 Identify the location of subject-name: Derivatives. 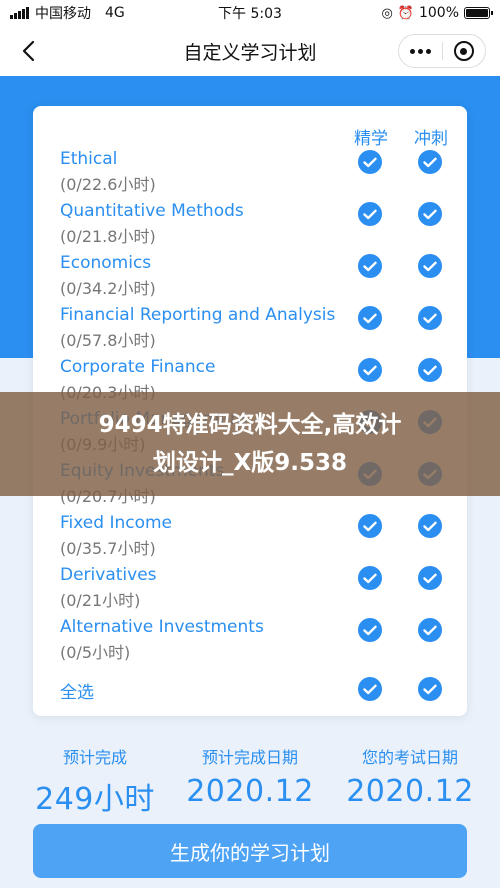
(108, 575).